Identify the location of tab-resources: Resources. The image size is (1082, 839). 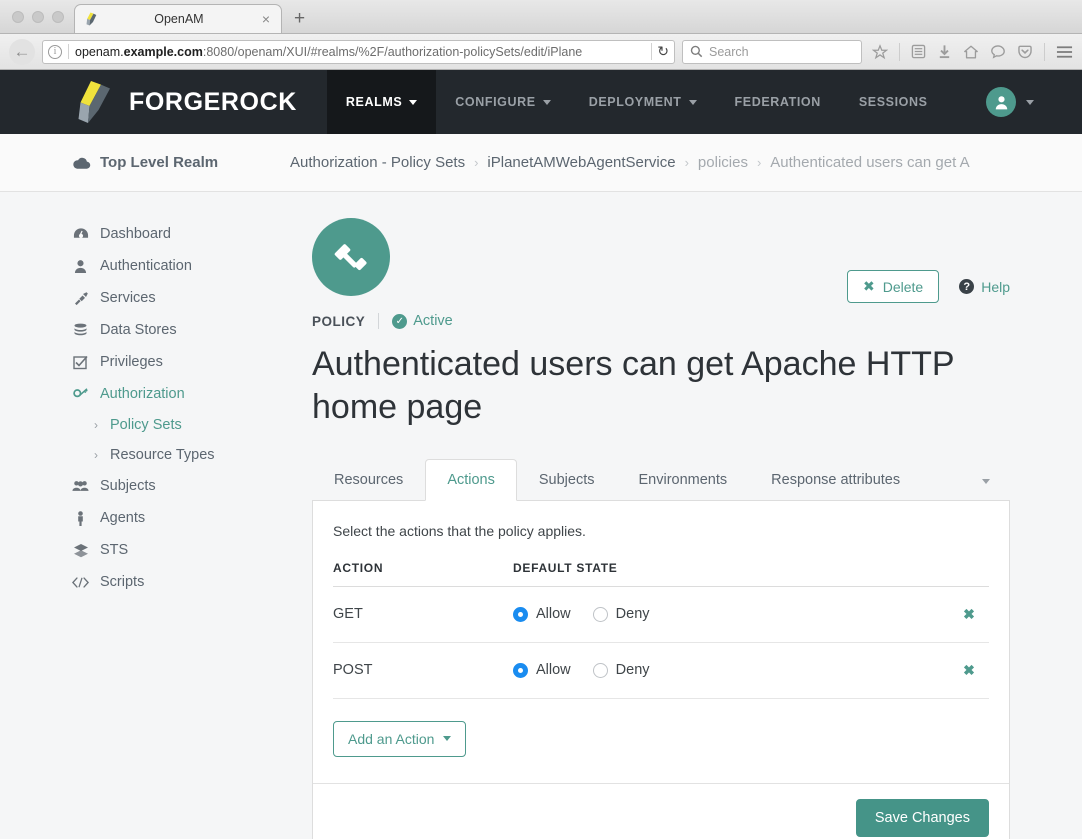
(368, 480).